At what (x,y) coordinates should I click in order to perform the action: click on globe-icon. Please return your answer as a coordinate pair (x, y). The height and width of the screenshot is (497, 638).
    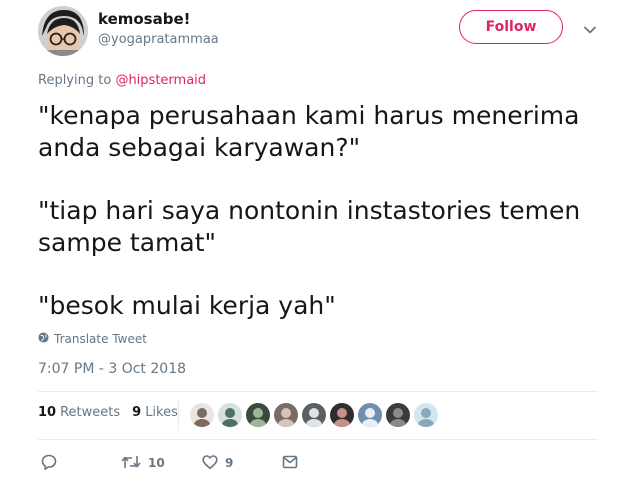
    Looking at the image, I should click on (43, 339).